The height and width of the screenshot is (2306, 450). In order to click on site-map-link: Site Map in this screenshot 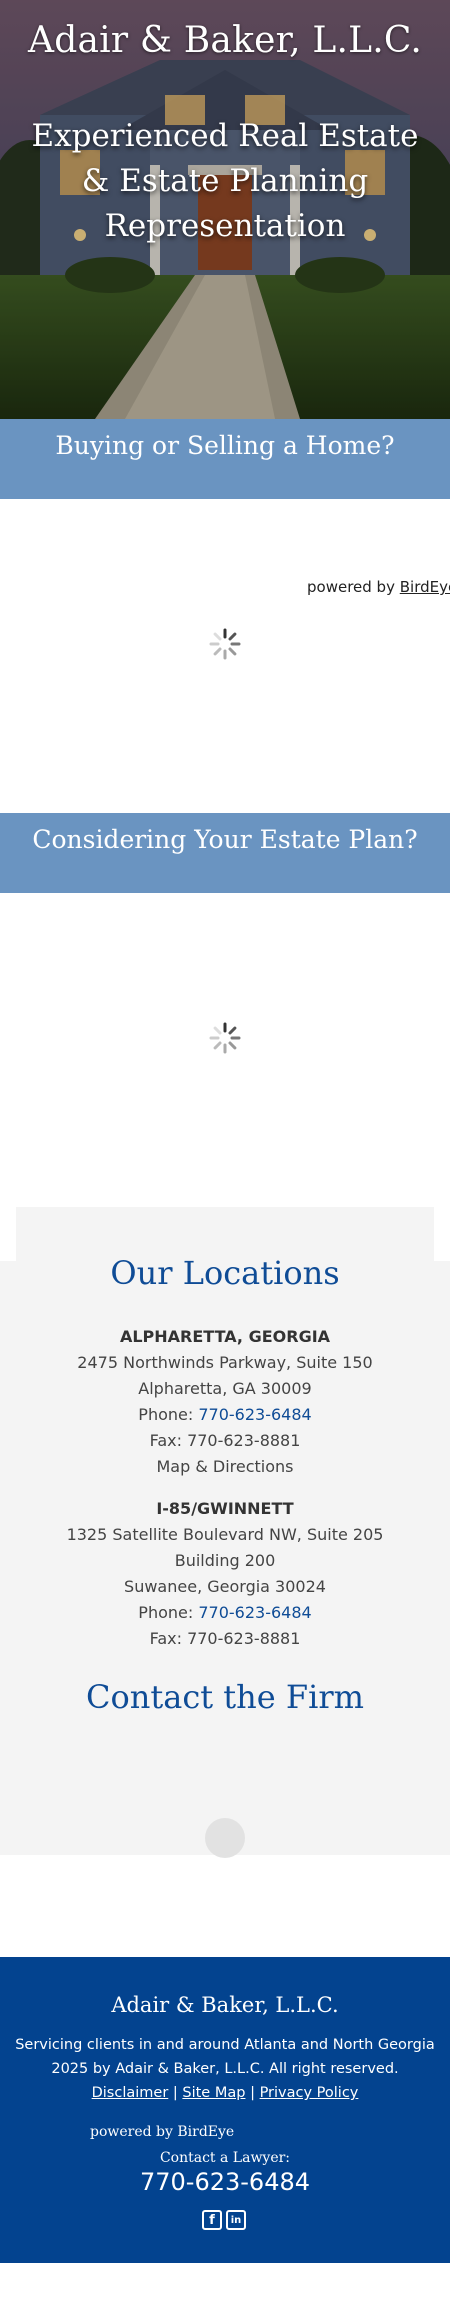, I will do `click(213, 2093)`.